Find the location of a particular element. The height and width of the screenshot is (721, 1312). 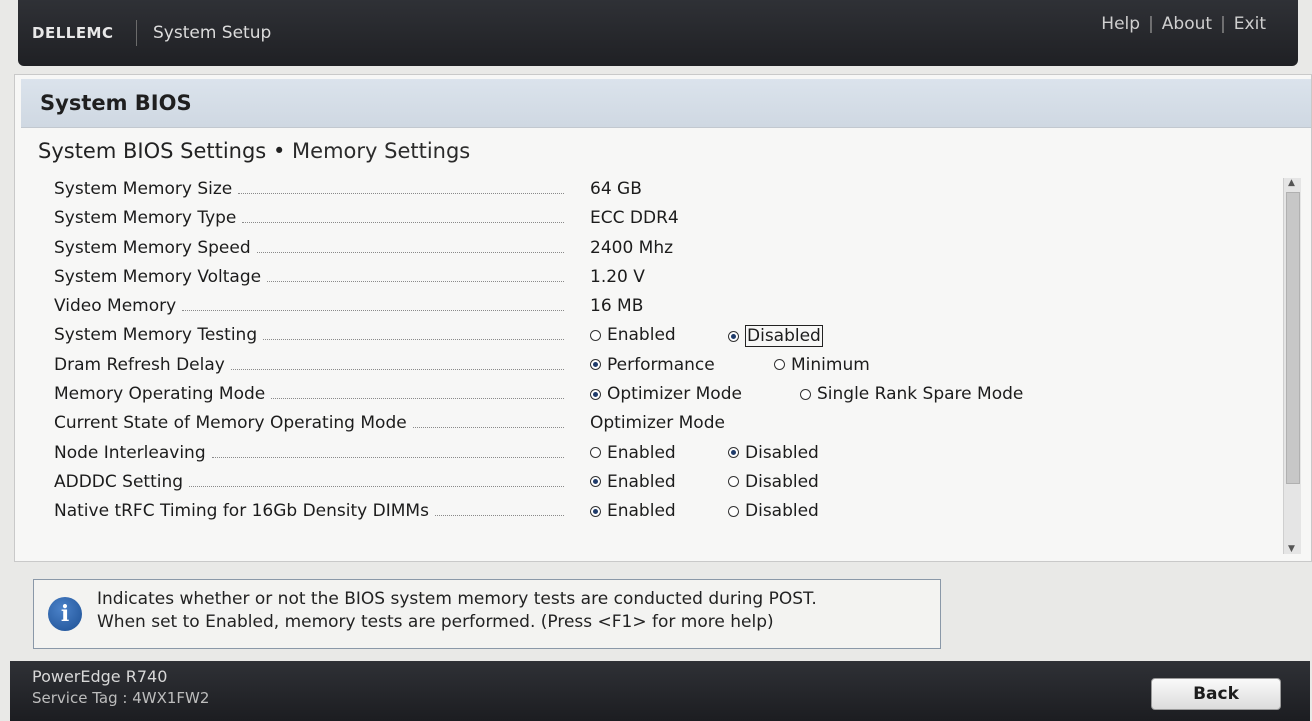

setting-label: System Memory Type is located at coordinates (309, 218).